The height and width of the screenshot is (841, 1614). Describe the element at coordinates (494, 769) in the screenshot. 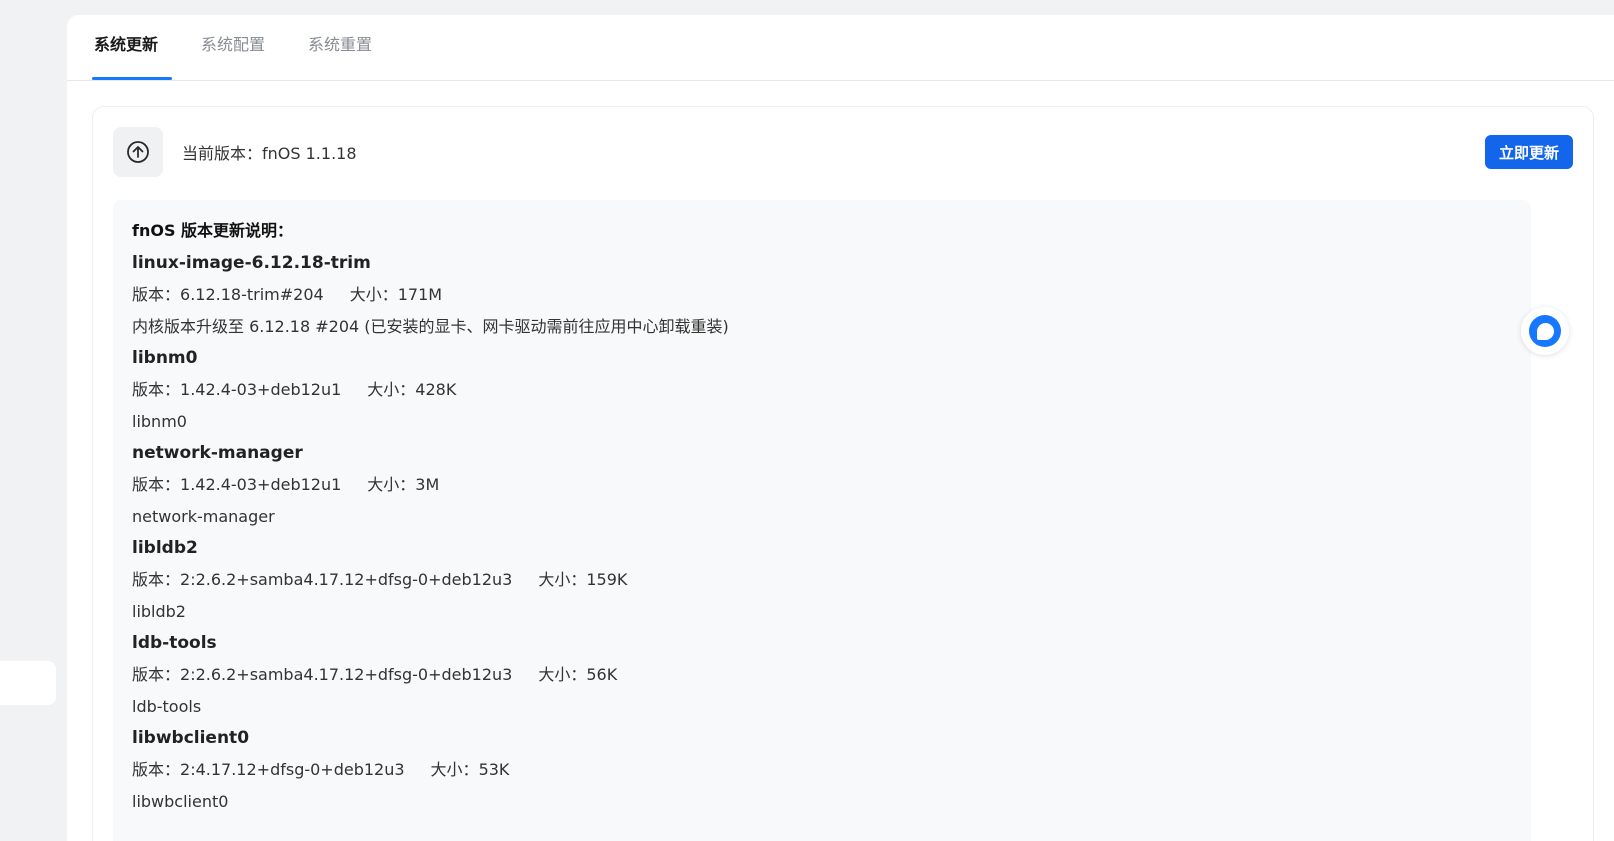

I see `package-size: 53K` at that location.